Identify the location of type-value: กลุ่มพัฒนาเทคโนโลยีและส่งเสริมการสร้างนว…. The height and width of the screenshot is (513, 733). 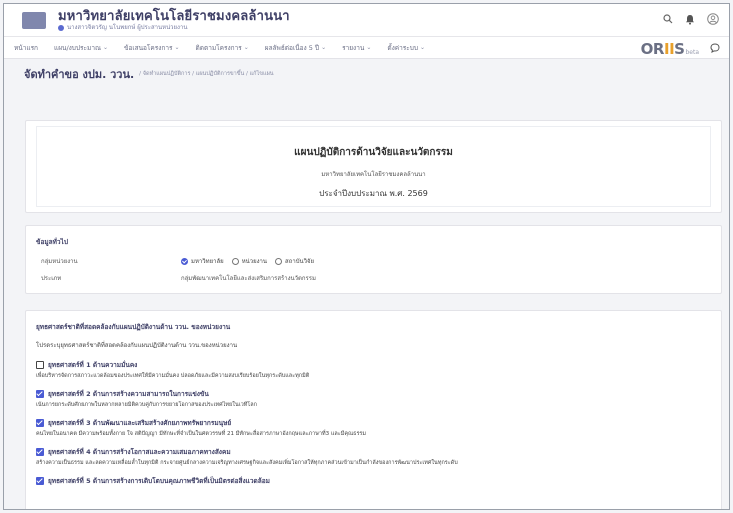
(248, 278).